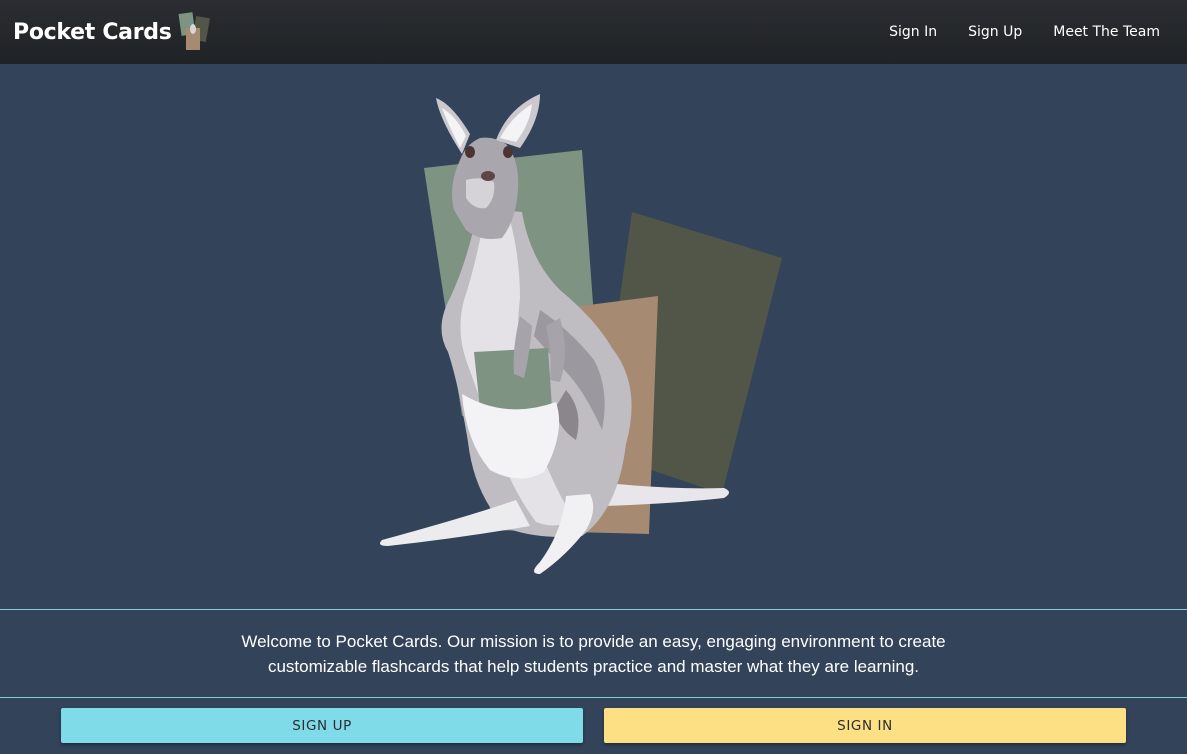 The width and height of the screenshot is (1187, 754). Describe the element at coordinates (1106, 32) in the screenshot. I see `nav-meet-the-team: Meet The Team` at that location.